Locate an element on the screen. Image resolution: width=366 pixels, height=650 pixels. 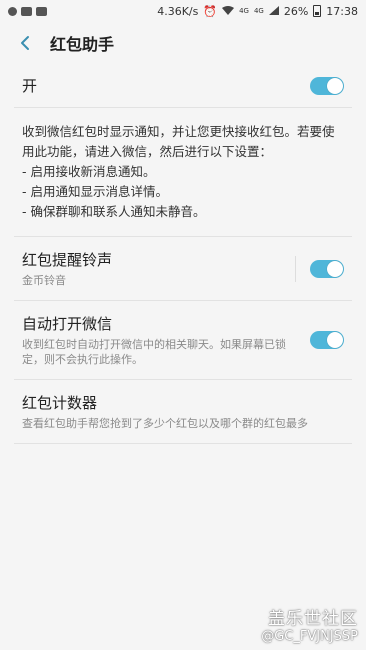
signal2-label: 4G is located at coordinates (258, 11).